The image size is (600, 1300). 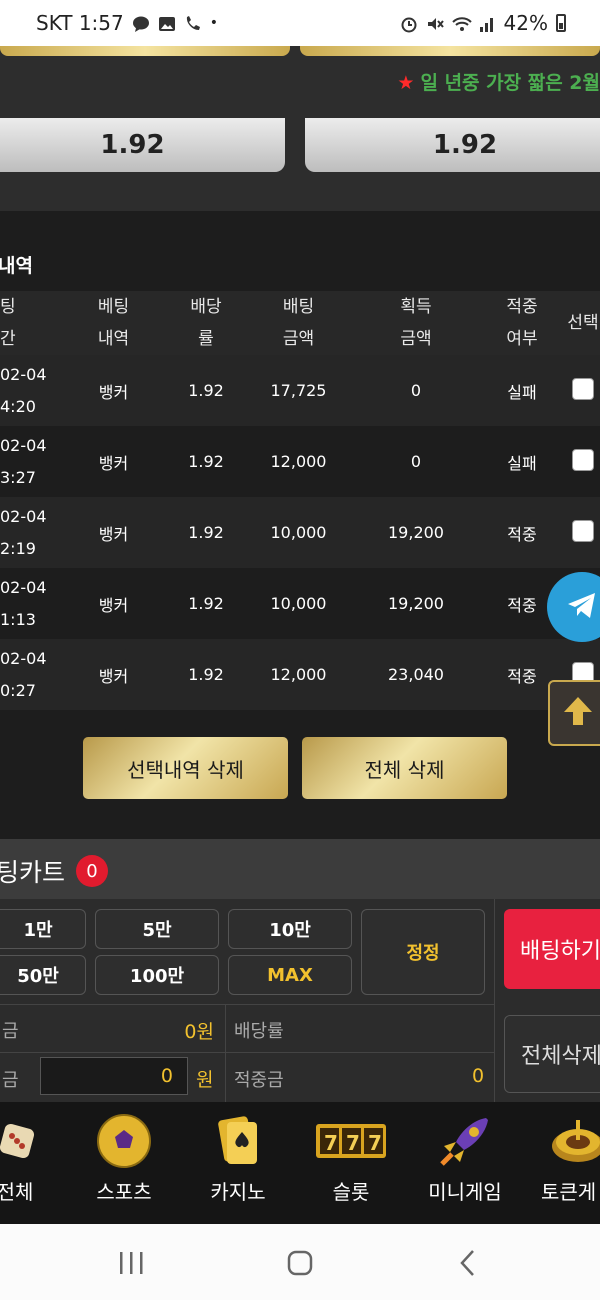 I want to click on amount-50k-button: 5만, so click(x=157, y=929).